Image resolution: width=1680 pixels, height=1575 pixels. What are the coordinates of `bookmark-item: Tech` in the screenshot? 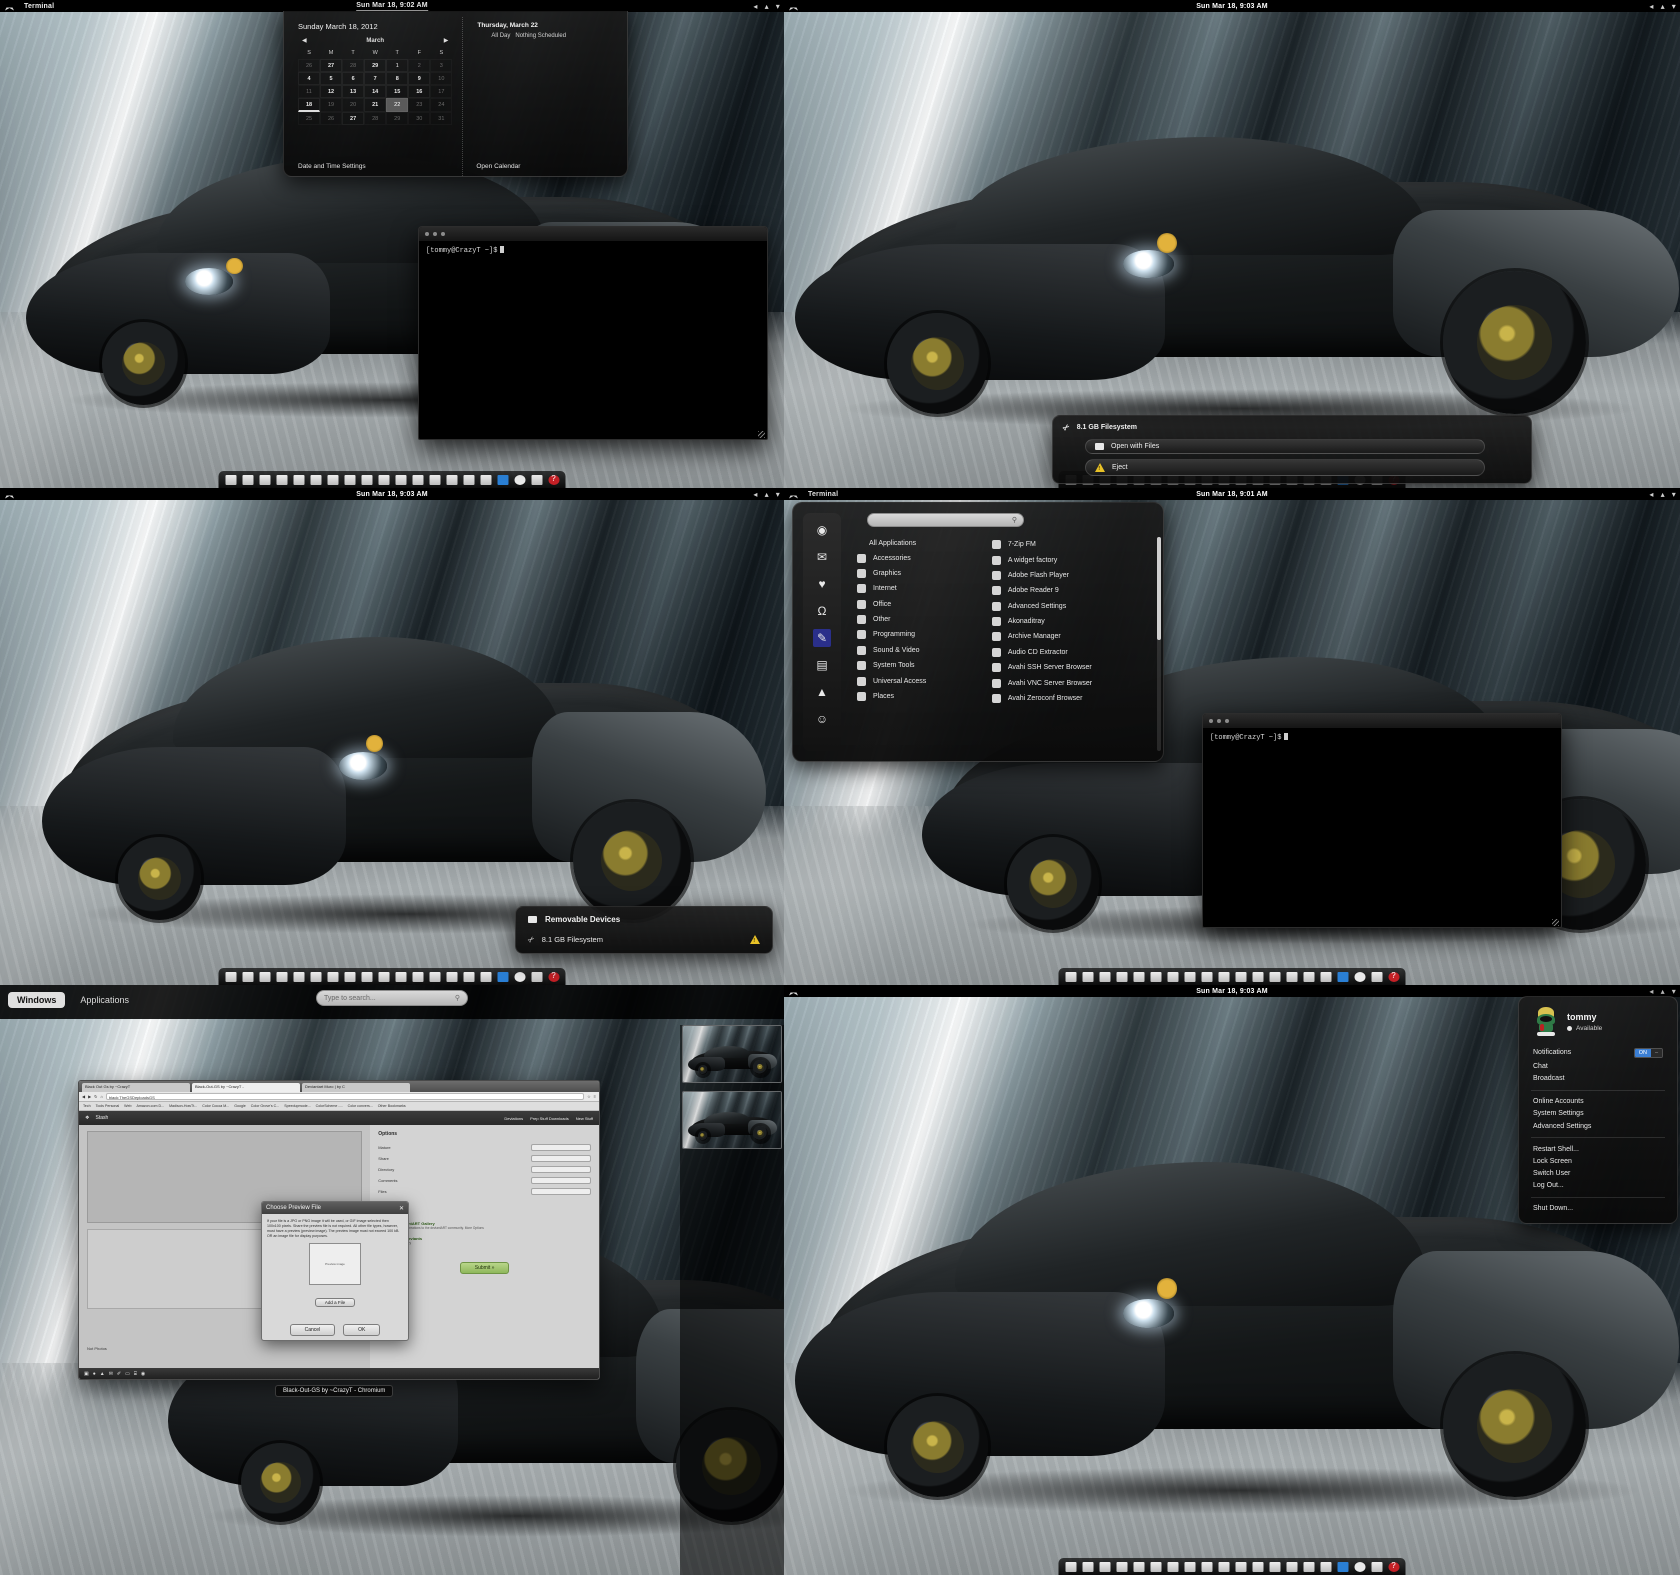 It's located at (87, 1106).